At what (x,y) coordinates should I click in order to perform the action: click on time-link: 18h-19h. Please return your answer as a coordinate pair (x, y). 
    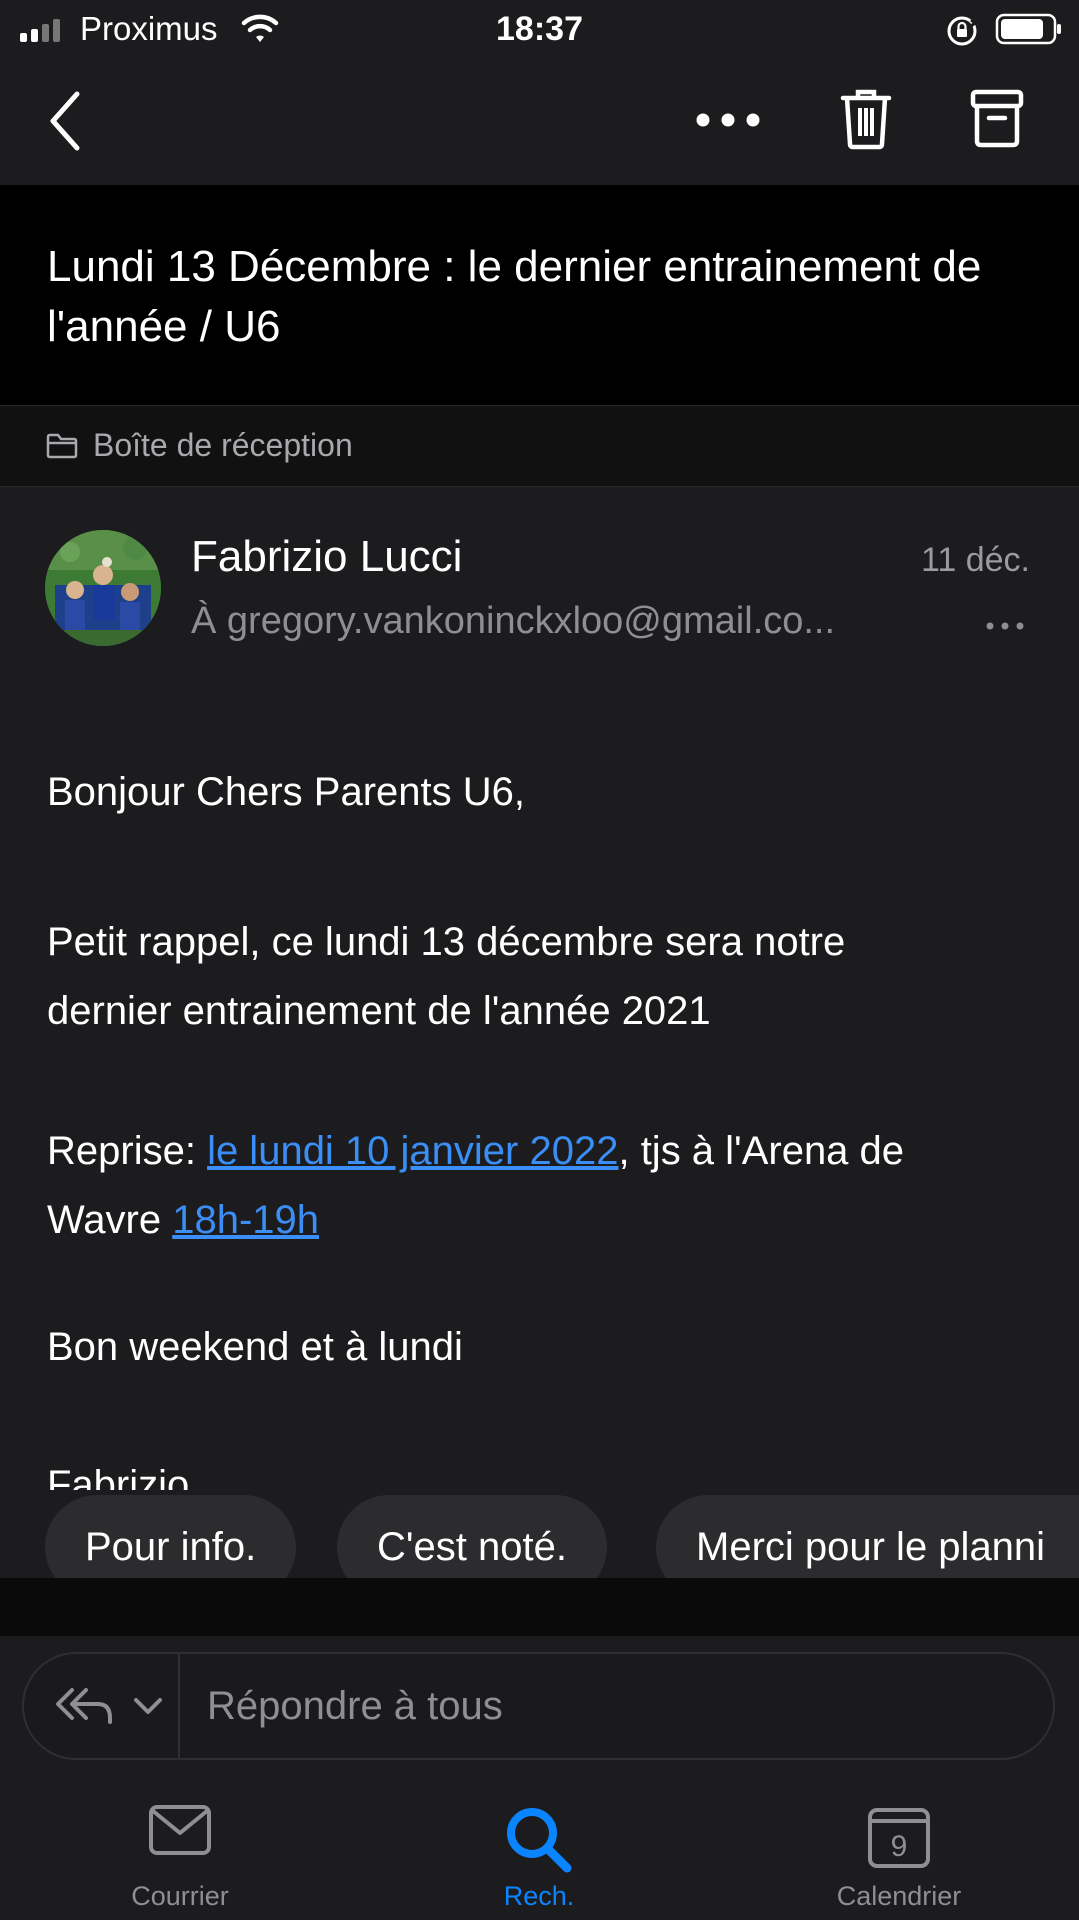
    Looking at the image, I should click on (245, 1220).